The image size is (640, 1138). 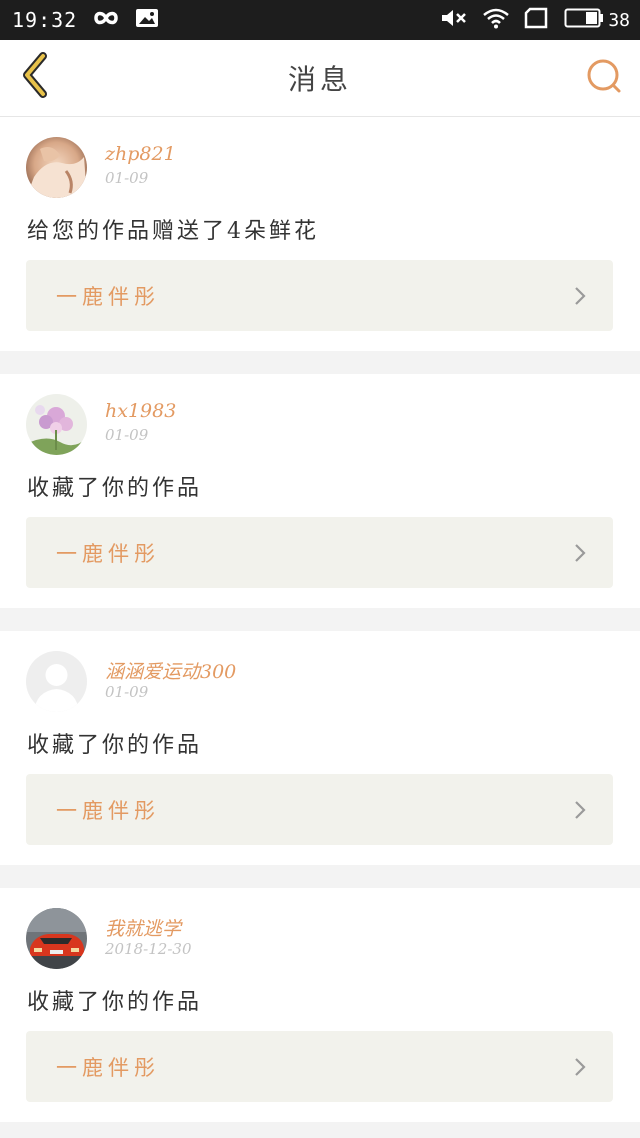 I want to click on status-time: 19:32, so click(x=45, y=20).